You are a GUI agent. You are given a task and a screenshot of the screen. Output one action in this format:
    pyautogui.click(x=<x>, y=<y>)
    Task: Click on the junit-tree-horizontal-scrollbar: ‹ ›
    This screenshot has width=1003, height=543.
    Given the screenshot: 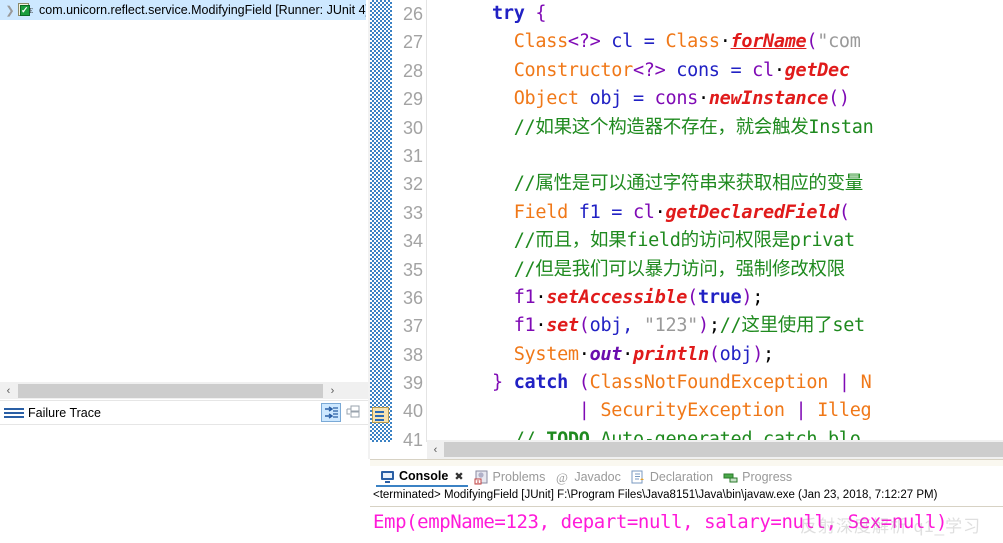 What is the action you would take?
    pyautogui.click(x=185, y=390)
    